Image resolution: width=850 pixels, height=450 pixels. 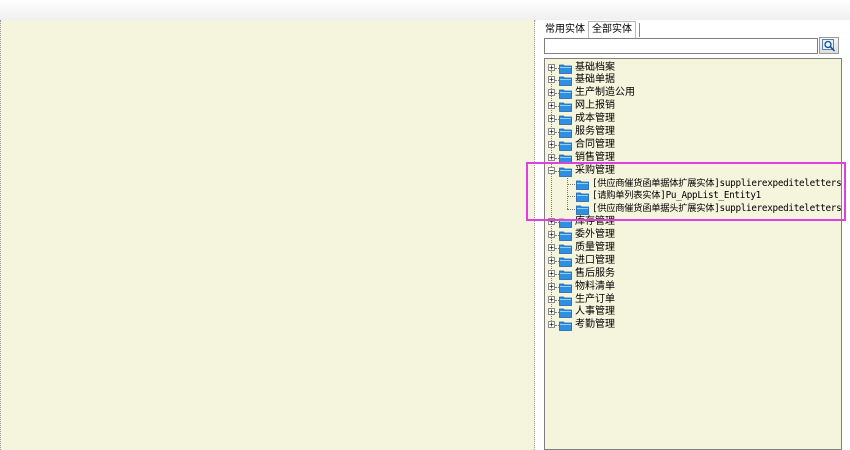 I want to click on tree-node: + 委外管理, so click(x=693, y=235).